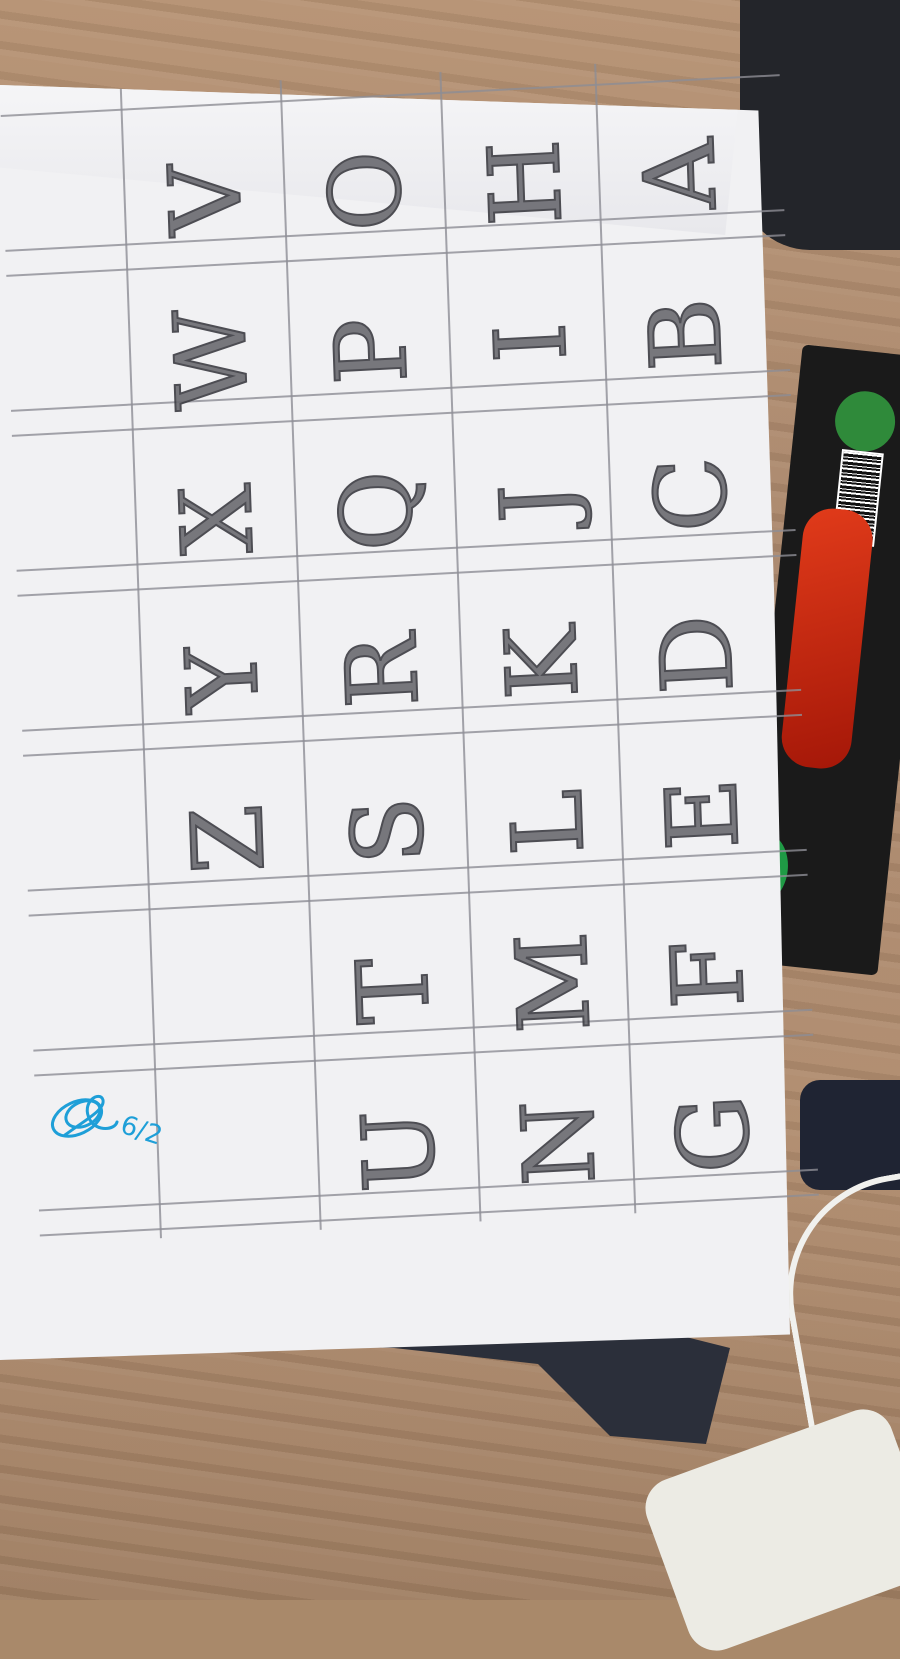  I want to click on letter-n: N, so click(559, 1142).